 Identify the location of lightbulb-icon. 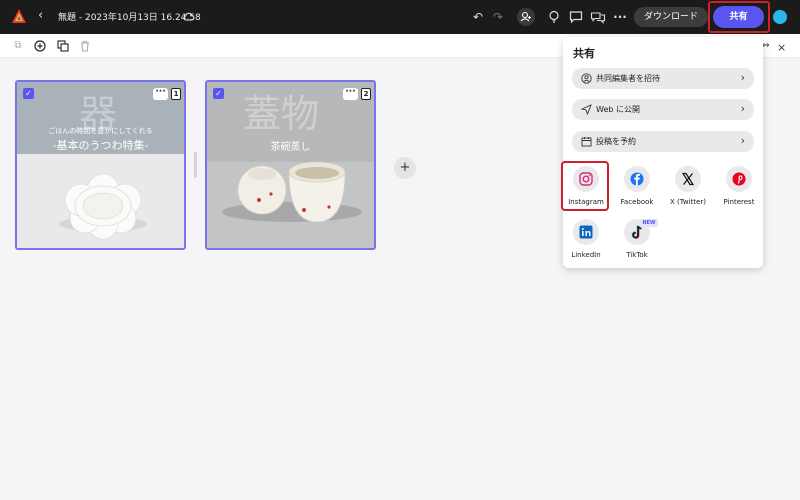
(554, 17).